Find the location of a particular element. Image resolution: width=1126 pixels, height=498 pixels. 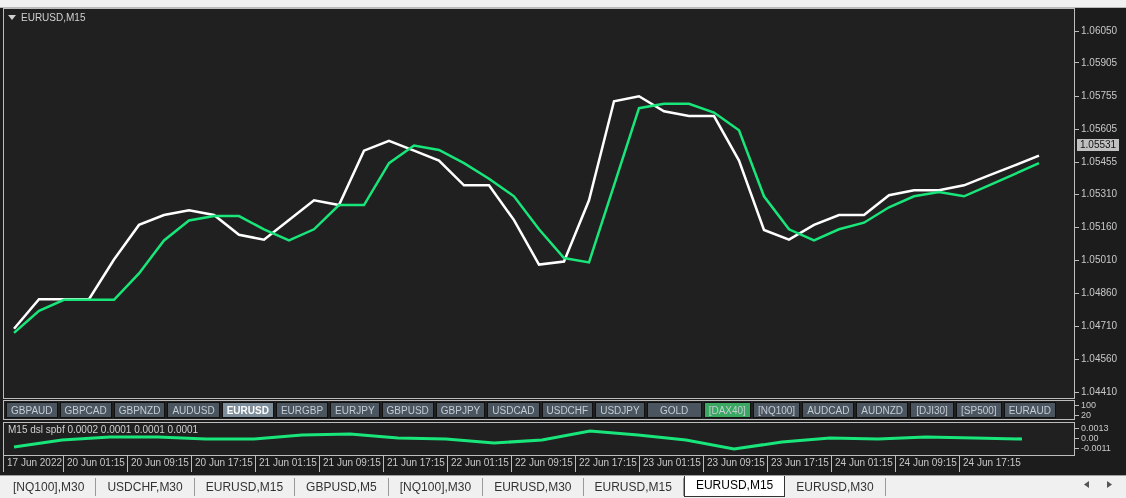

chart-tab: USDCHF,M30 is located at coordinates (145, 487).